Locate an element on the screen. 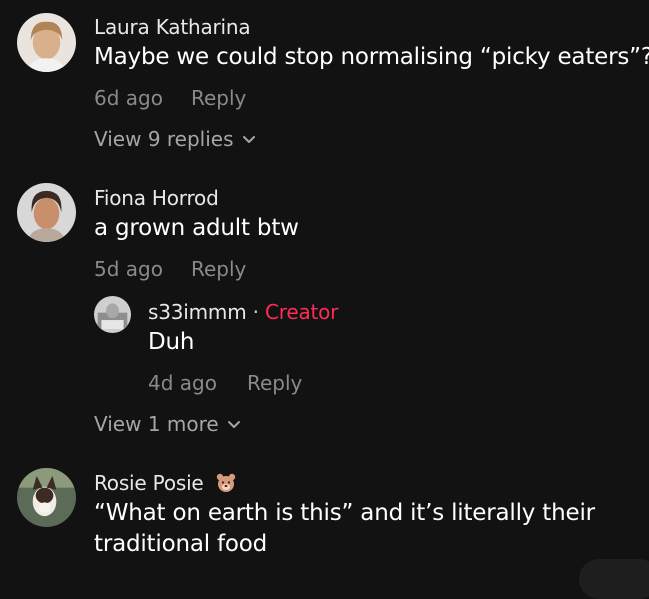  reply-author-line: s33immm · Creator is located at coordinates (243, 312).